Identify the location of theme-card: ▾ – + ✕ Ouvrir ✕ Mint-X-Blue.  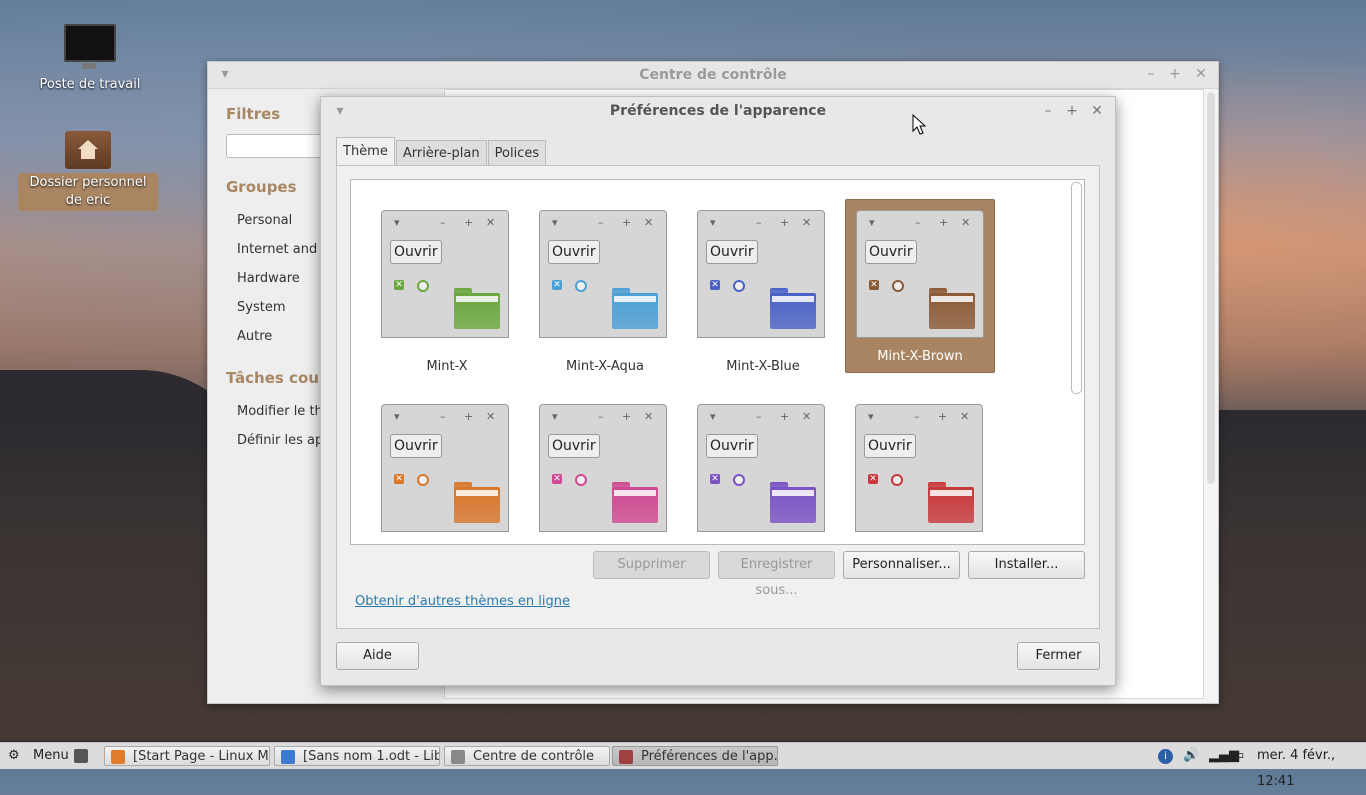
(771, 296).